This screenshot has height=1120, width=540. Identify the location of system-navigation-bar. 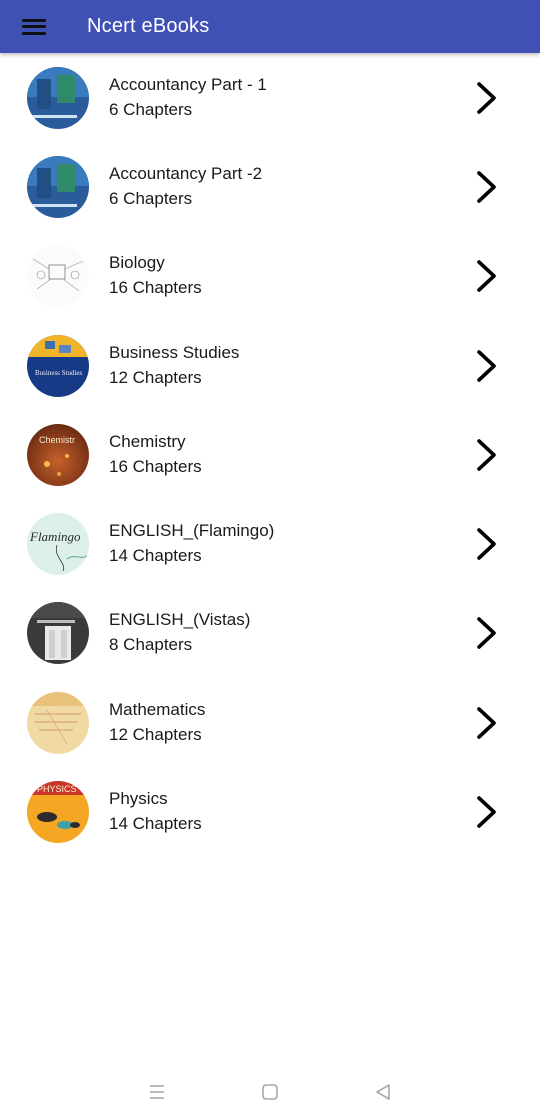
(270, 1092).